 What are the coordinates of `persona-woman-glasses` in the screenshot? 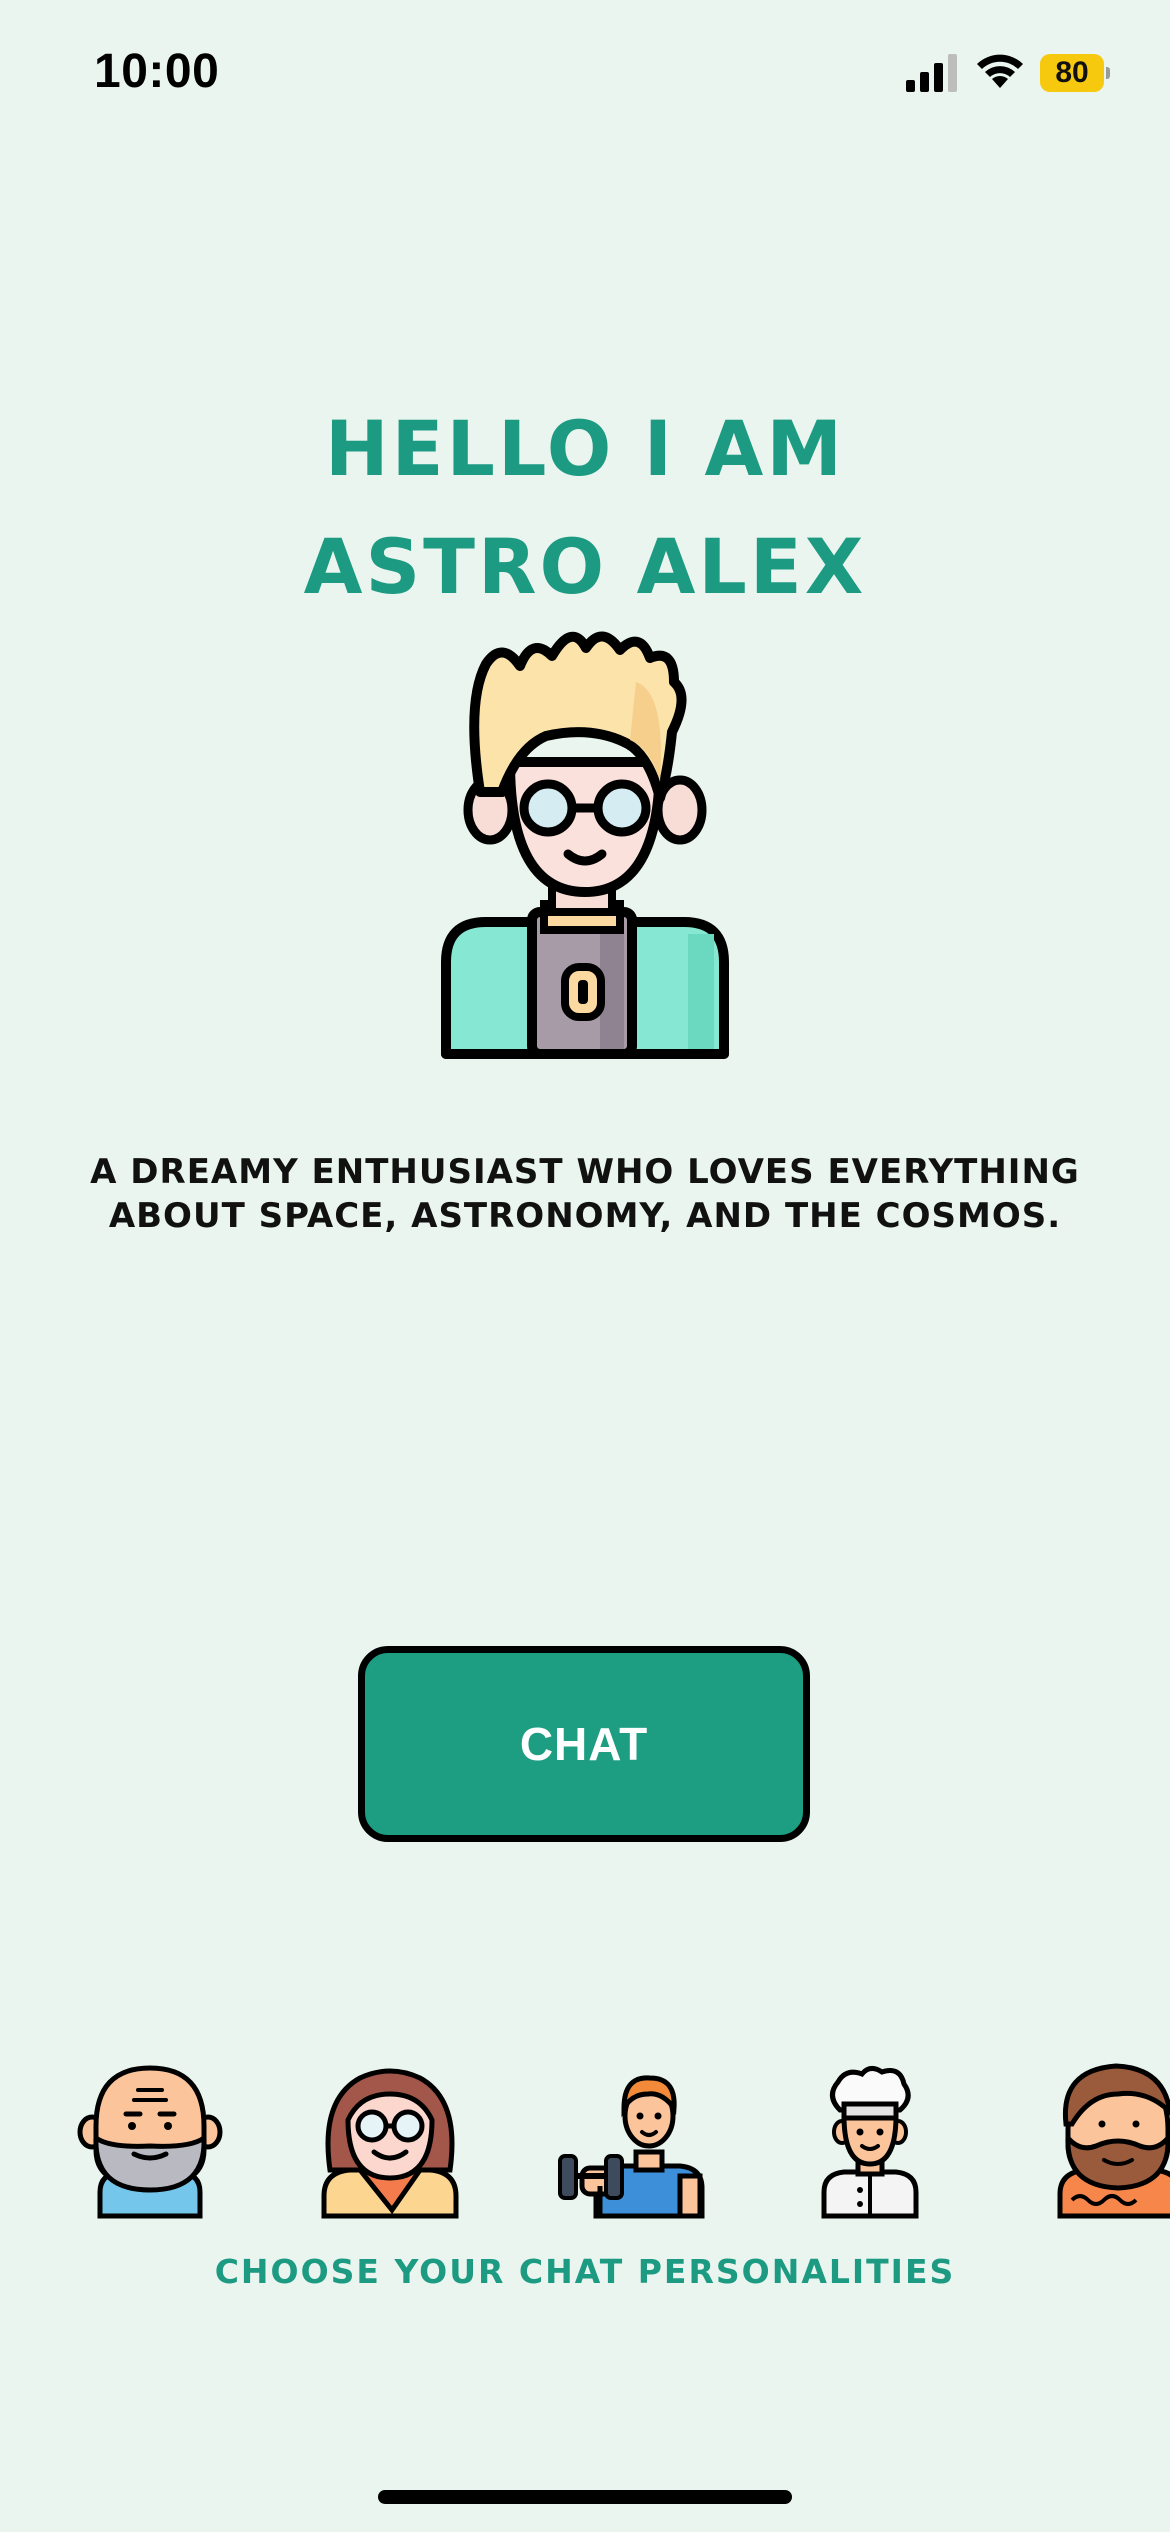 It's located at (390, 2140).